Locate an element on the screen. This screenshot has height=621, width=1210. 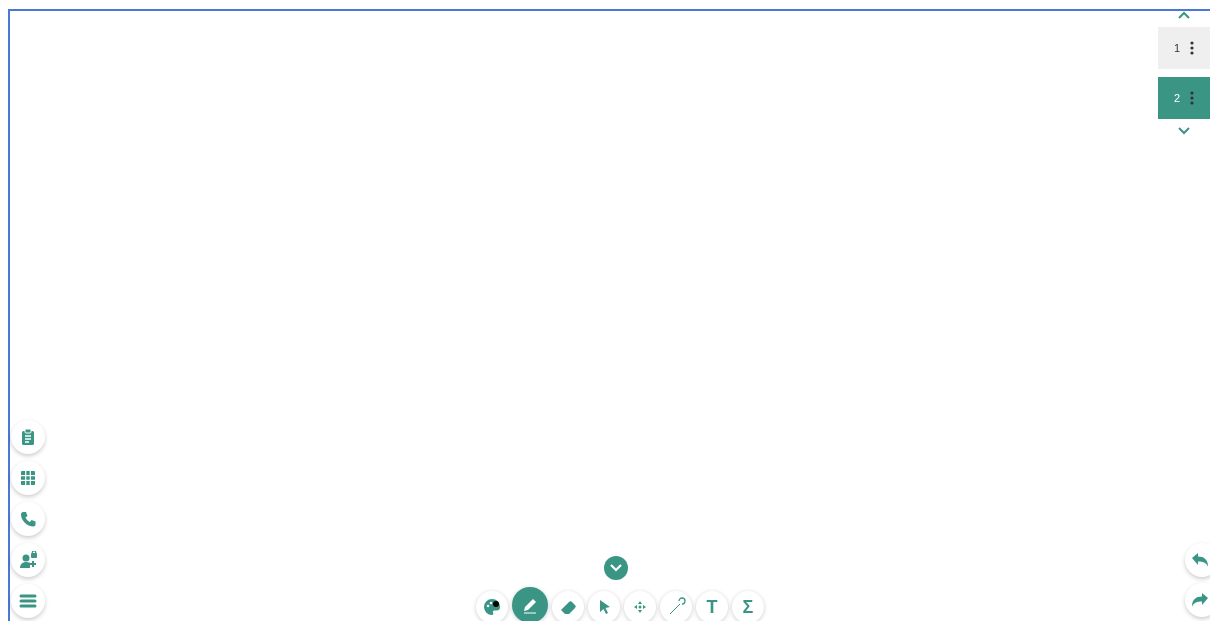
menu-icon is located at coordinates (28, 601).